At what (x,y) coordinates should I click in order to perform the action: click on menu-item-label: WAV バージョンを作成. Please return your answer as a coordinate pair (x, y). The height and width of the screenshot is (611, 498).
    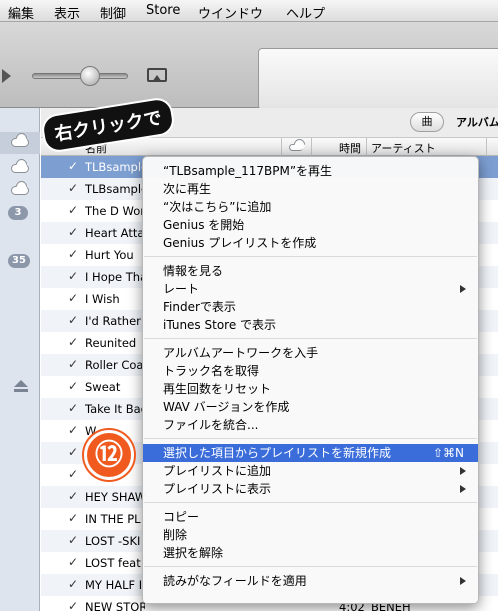
    Looking at the image, I should click on (226, 407).